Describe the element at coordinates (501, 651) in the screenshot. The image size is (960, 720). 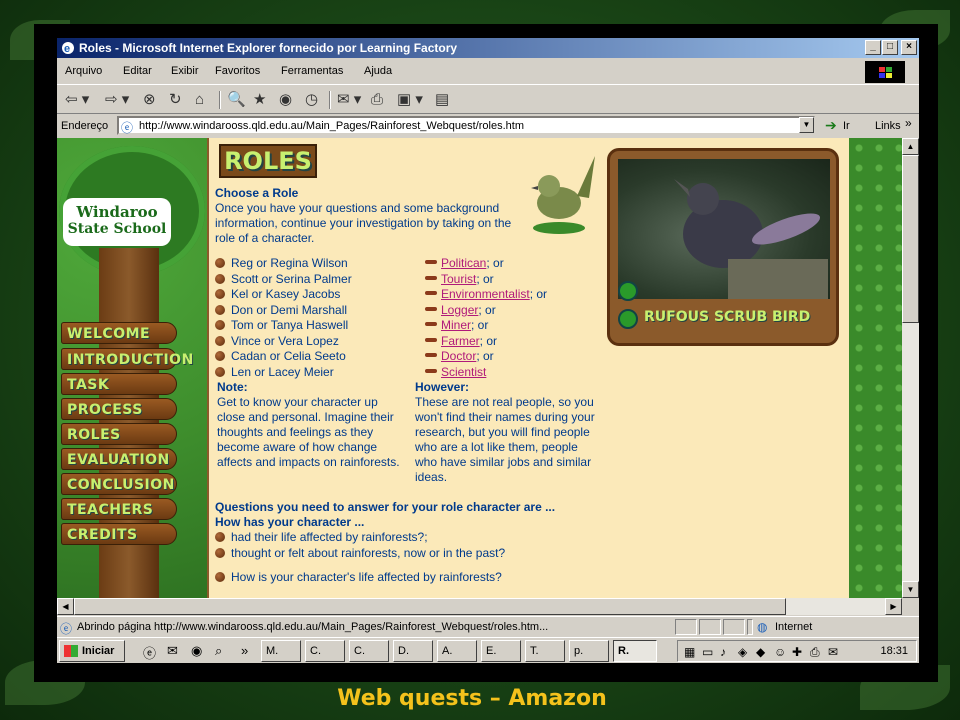
I see `taskbar-item: E.` at that location.